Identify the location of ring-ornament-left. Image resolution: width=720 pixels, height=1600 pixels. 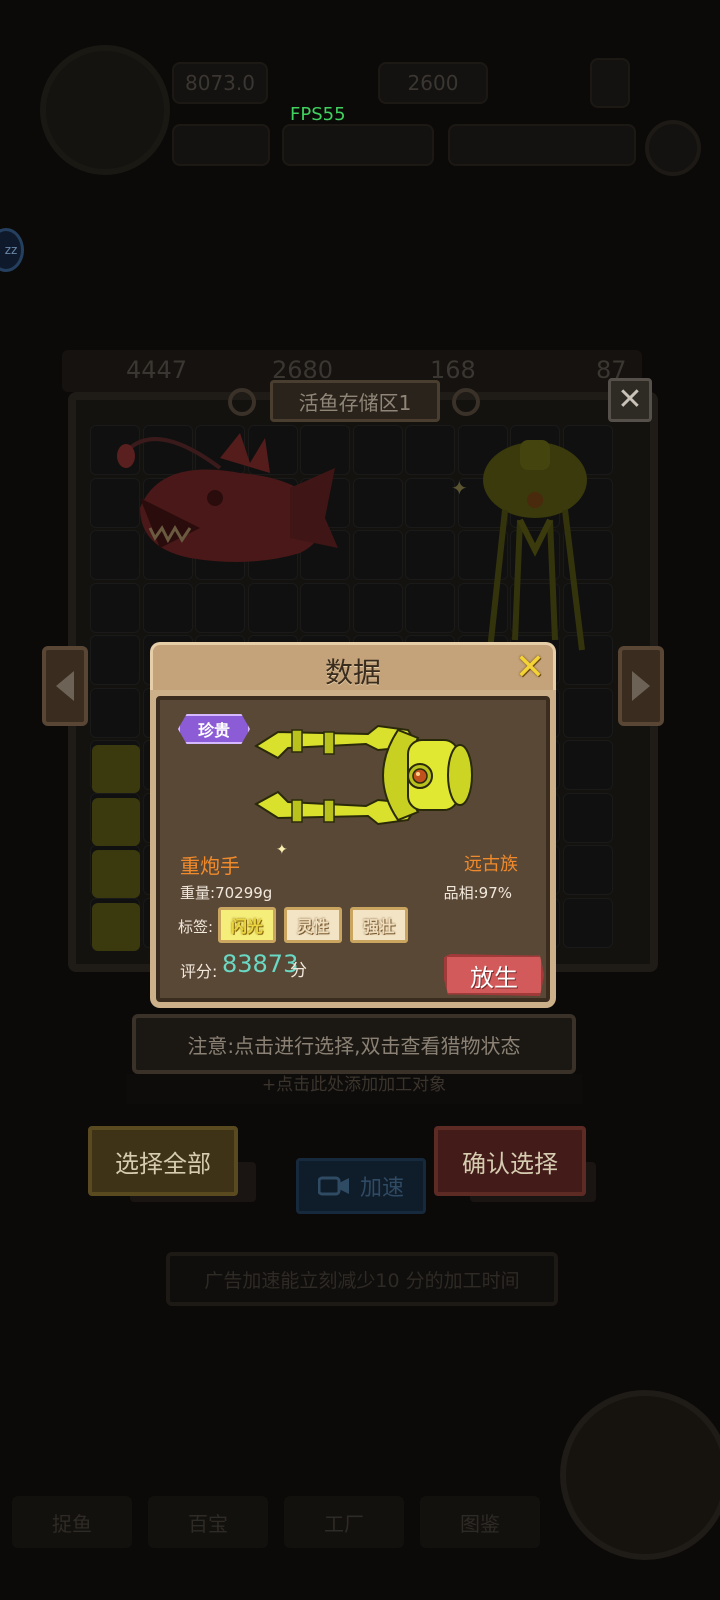
(242, 402).